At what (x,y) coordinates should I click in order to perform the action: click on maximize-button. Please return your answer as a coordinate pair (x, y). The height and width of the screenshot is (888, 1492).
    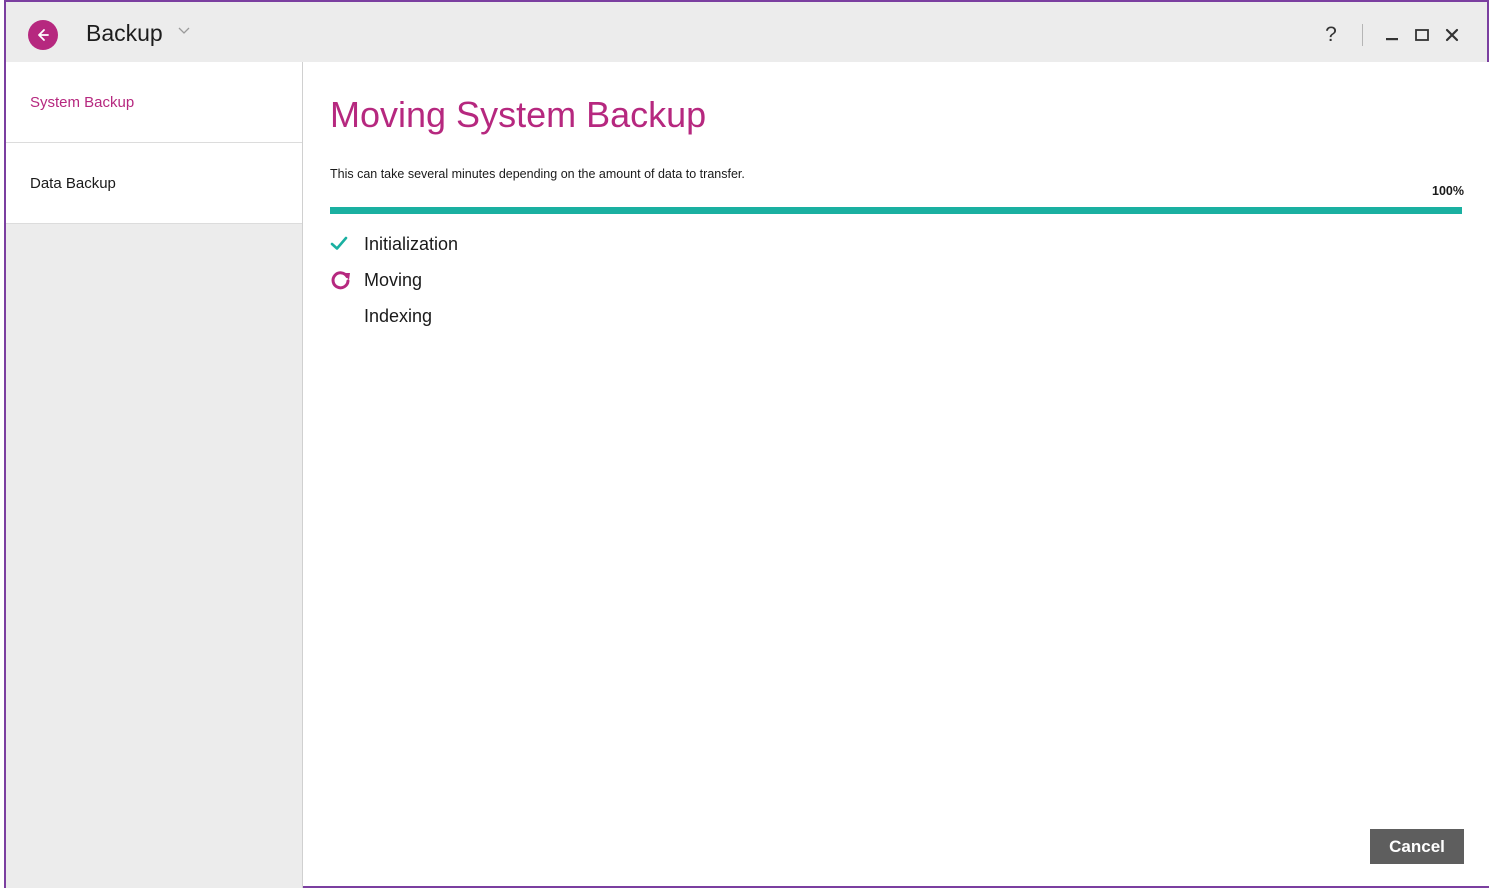
    Looking at the image, I should click on (1422, 35).